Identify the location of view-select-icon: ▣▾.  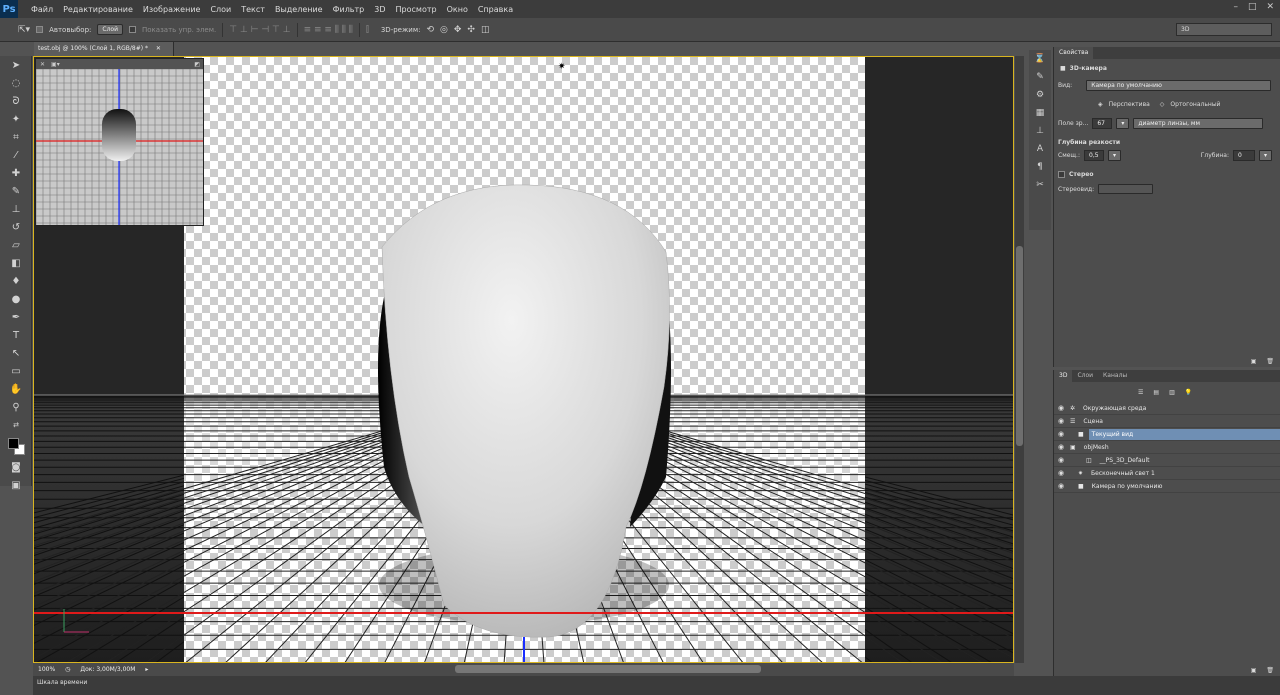
(55, 64).